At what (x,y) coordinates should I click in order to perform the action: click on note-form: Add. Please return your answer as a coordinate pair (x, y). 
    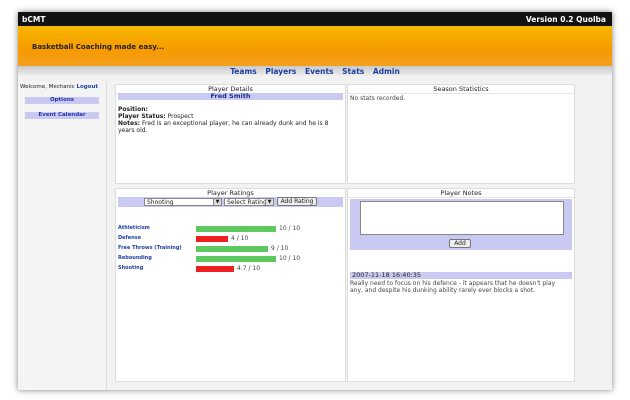
    Looking at the image, I should click on (461, 224).